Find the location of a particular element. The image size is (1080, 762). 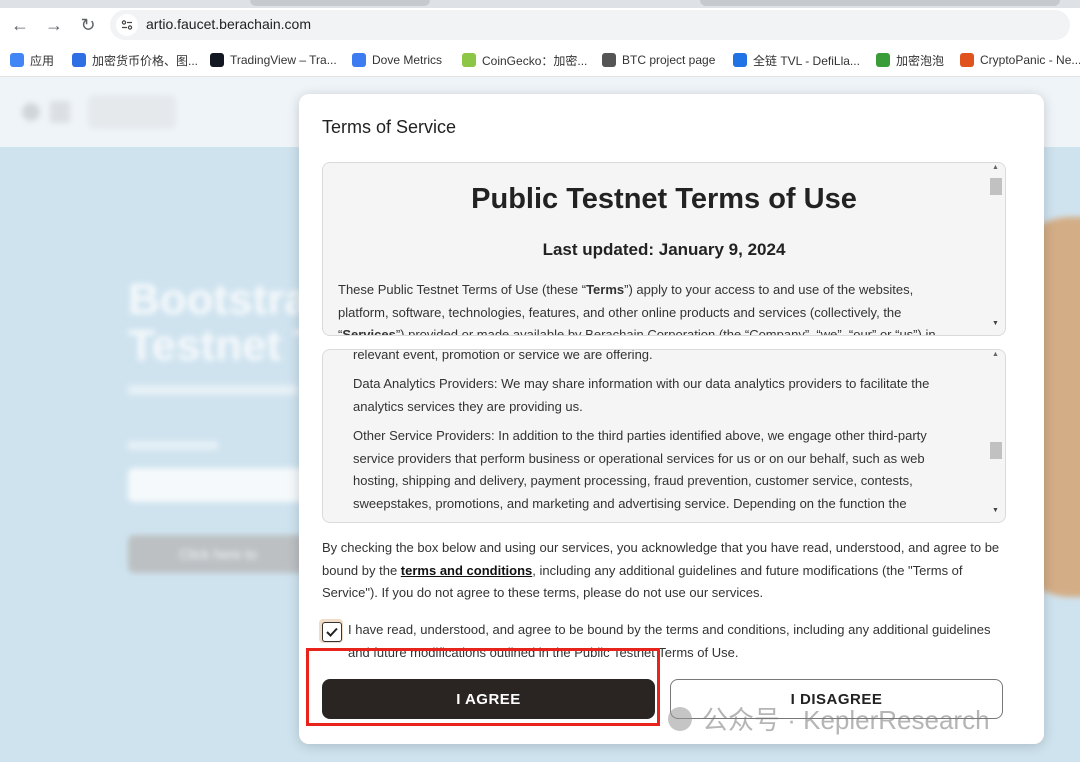

bookmark-label: 加密泡泡 is located at coordinates (920, 60).